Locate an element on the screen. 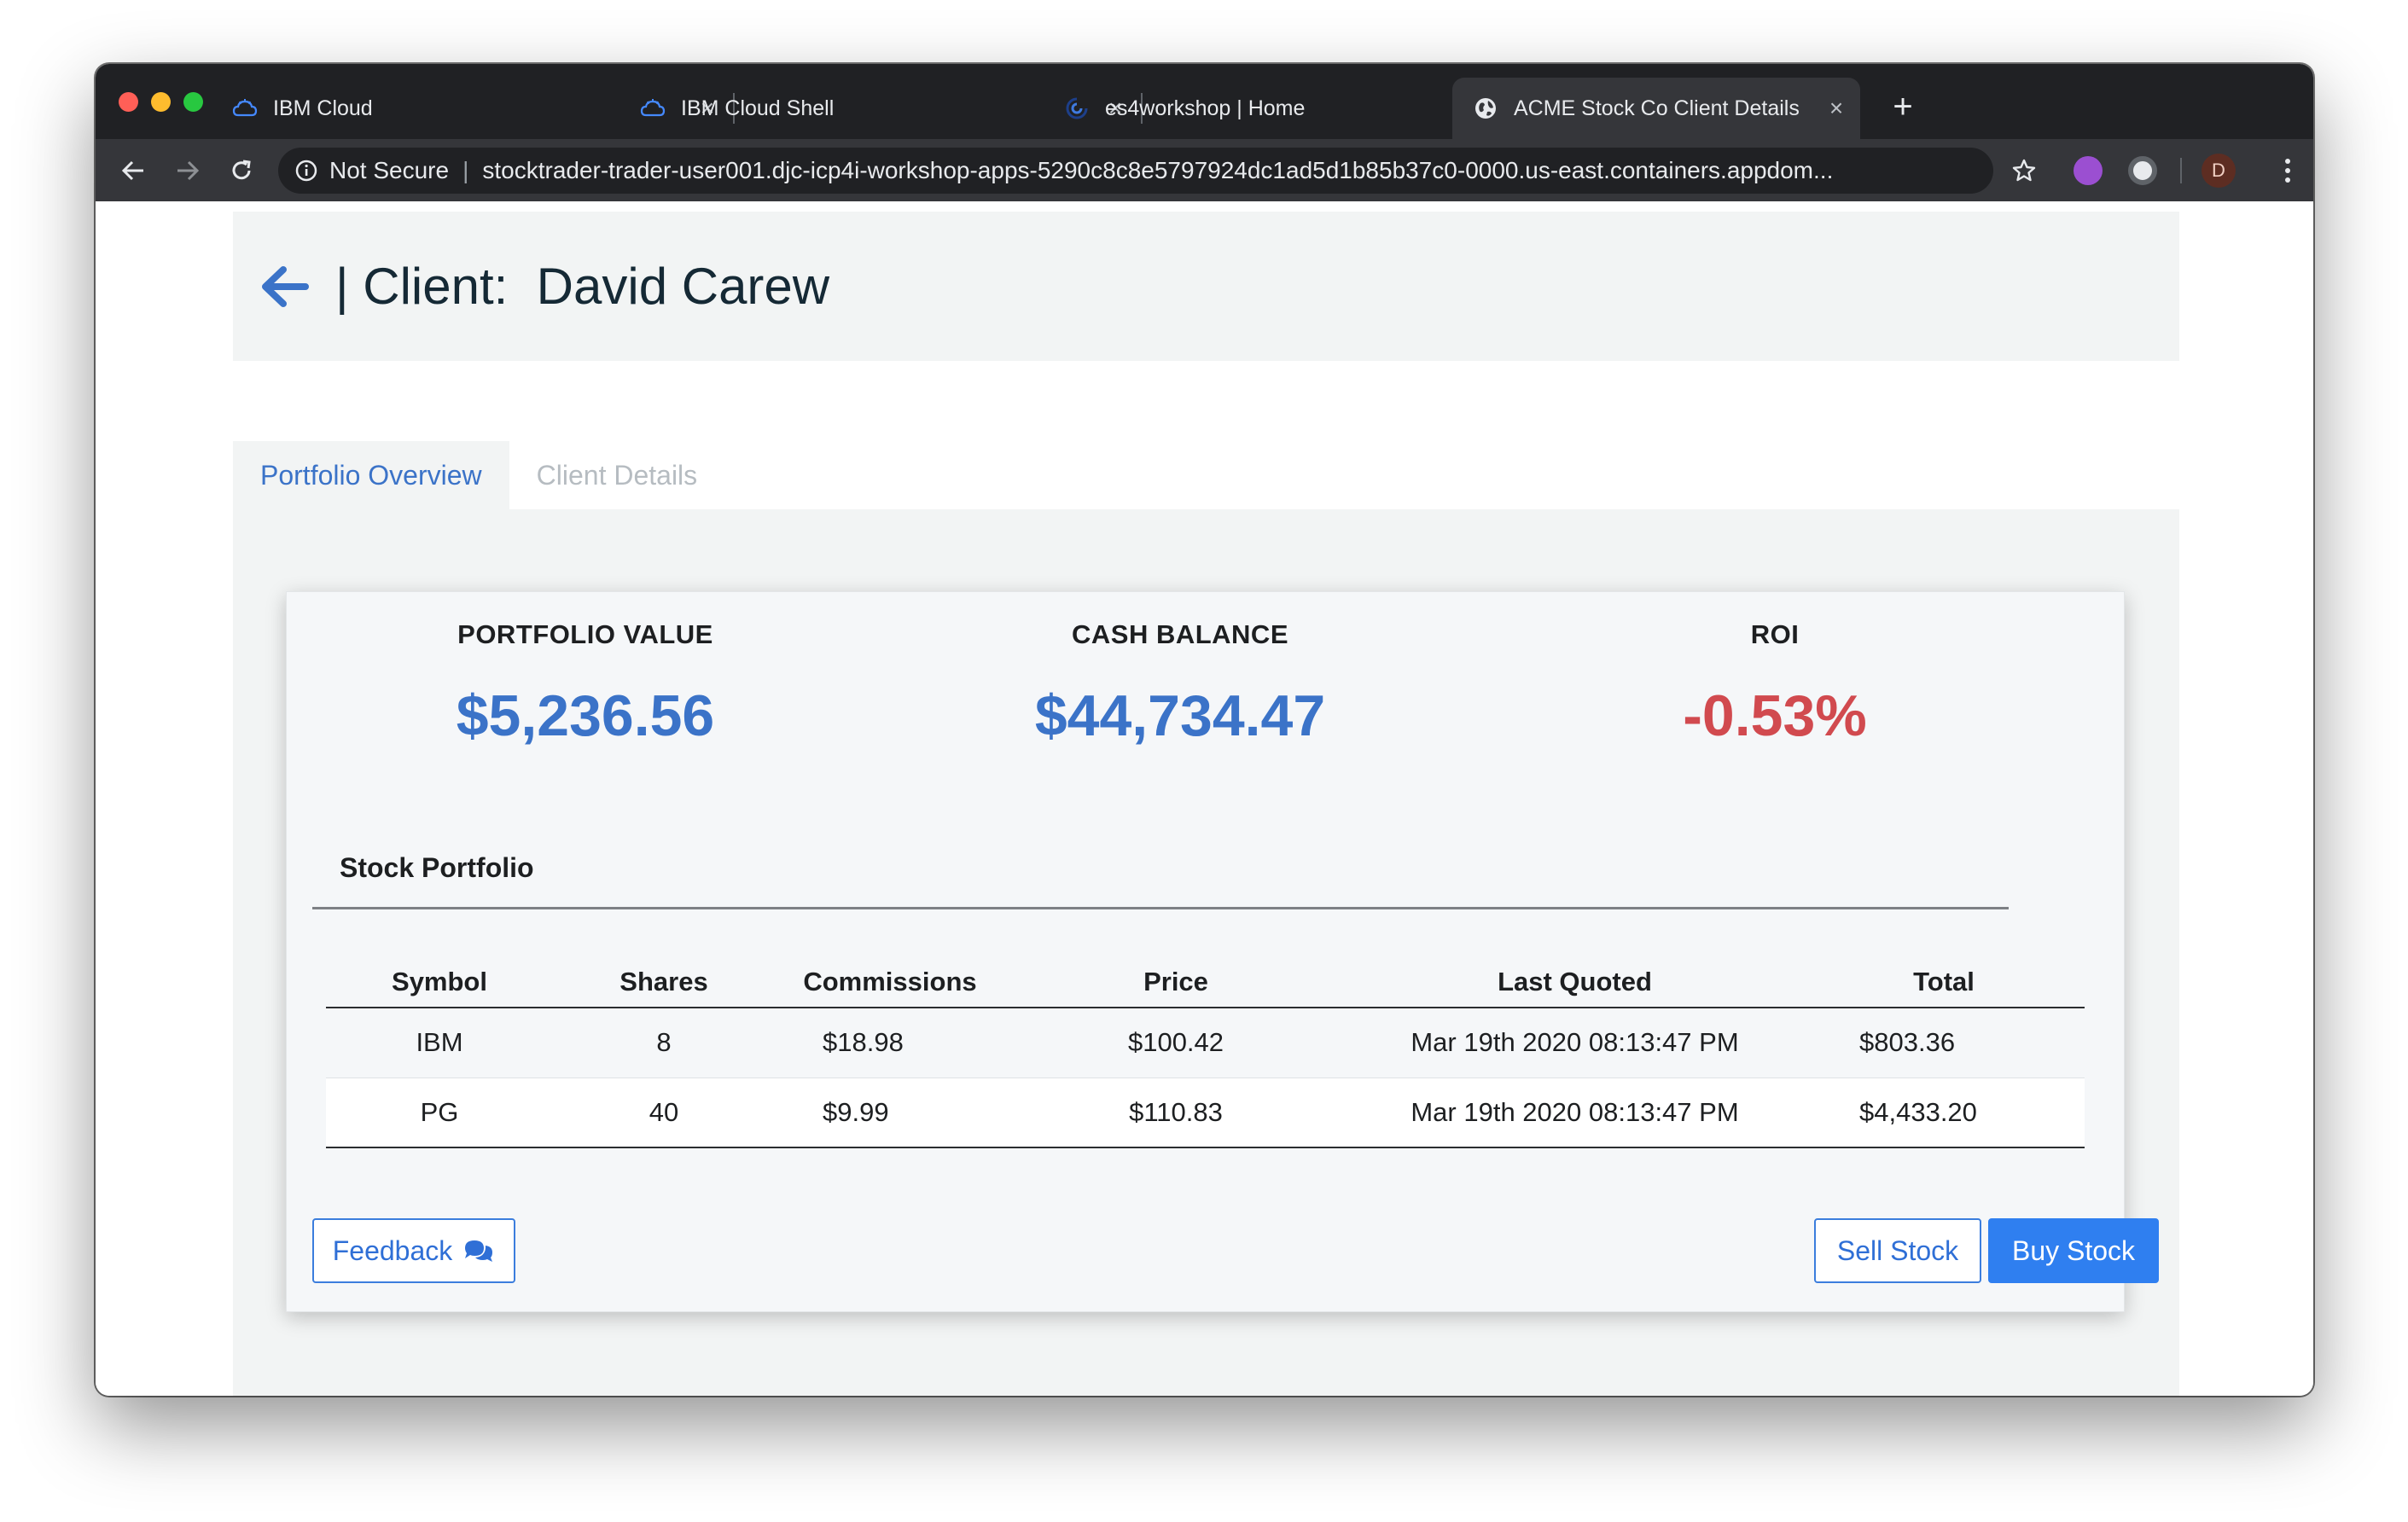  stock-portfolio-heading: Stock Portfolio is located at coordinates (437, 867).